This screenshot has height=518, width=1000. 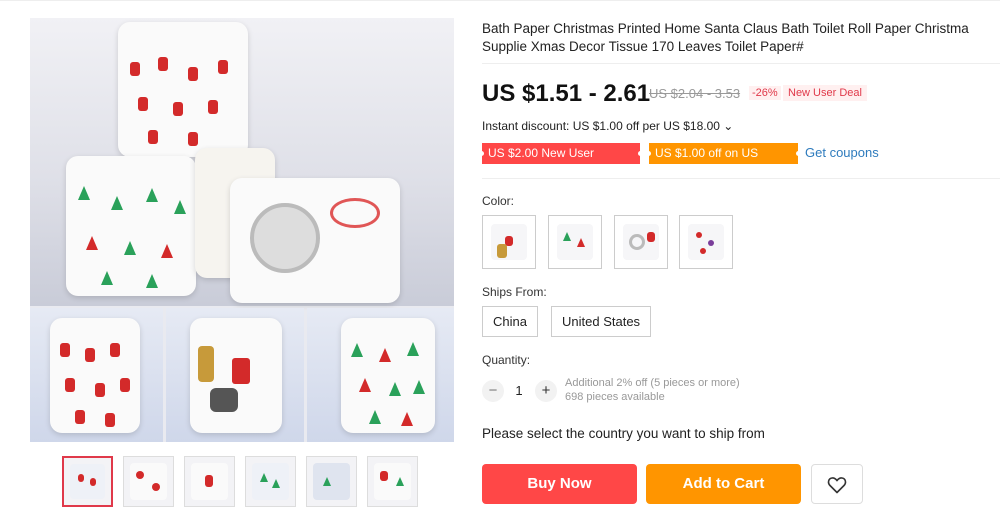 What do you see at coordinates (561, 162) in the screenshot?
I see `coupon-new-user: US $2.00 New User Coupon` at bounding box center [561, 162].